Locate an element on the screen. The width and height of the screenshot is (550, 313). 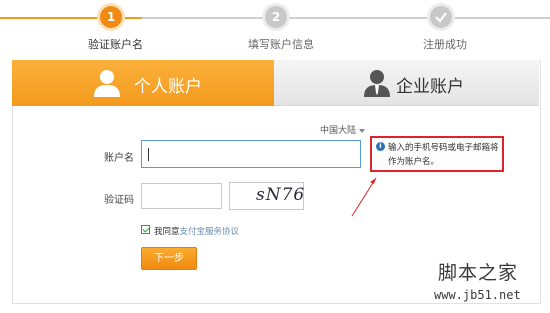
captcha-label: 验证码 is located at coordinates (119, 200).